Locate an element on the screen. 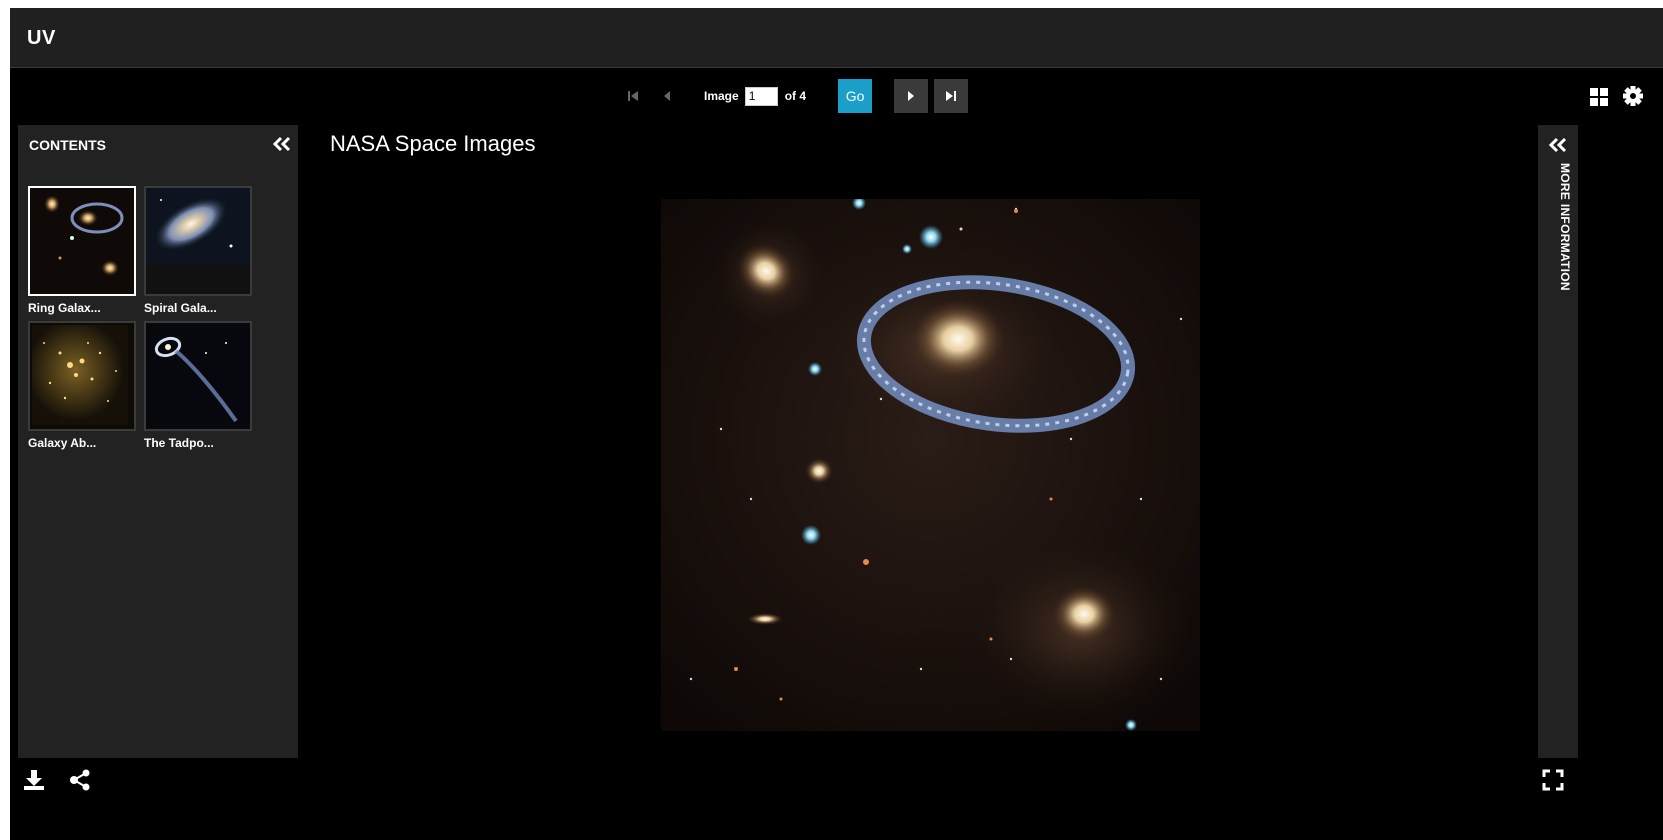 Image resolution: width=1663 pixels, height=840 pixels. share-button is located at coordinates (80, 780).